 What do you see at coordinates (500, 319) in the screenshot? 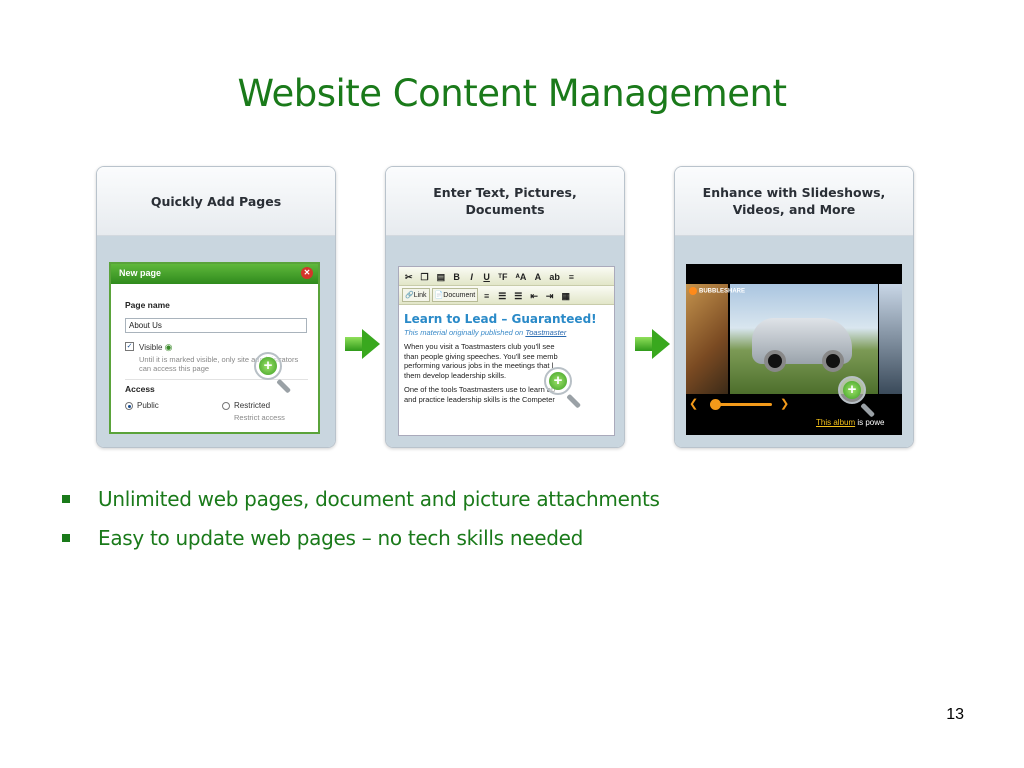
I see `editor-heading: Learn to Lead – Guaranteed!` at bounding box center [500, 319].